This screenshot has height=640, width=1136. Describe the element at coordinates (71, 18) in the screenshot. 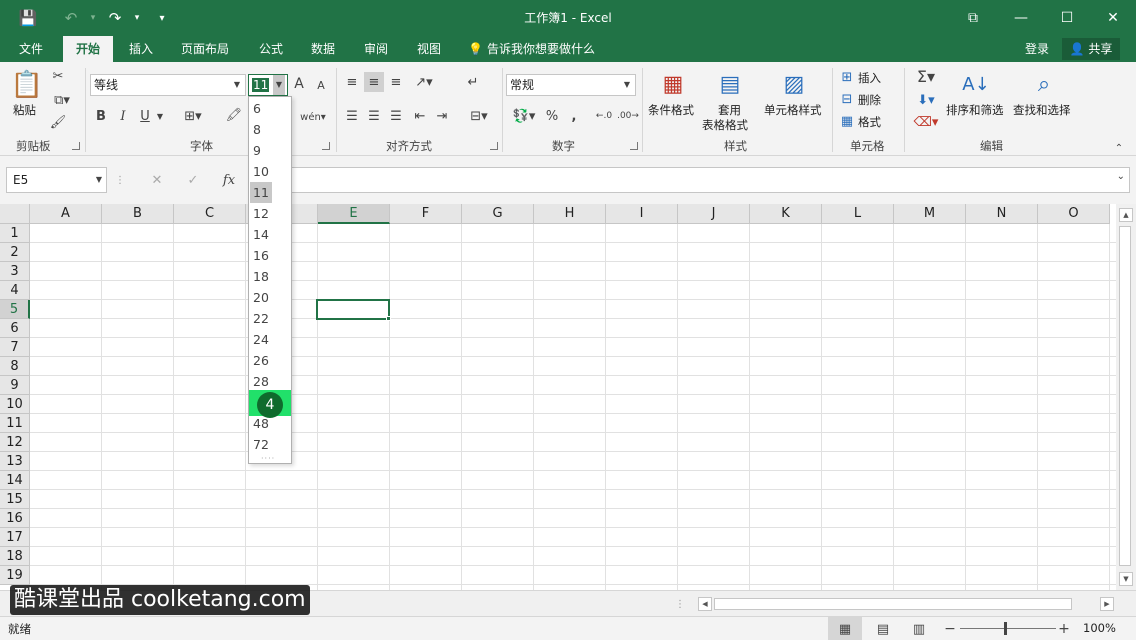

I see `undo-icon: ↶` at that location.